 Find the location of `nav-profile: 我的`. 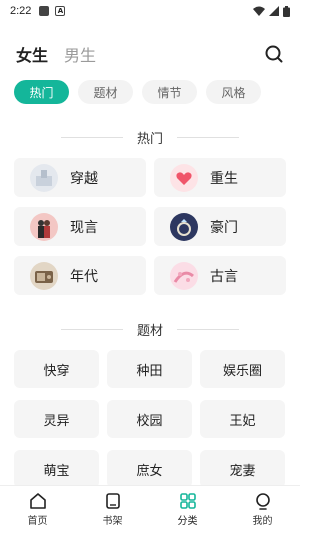

nav-profile: 我的 is located at coordinates (262, 509).